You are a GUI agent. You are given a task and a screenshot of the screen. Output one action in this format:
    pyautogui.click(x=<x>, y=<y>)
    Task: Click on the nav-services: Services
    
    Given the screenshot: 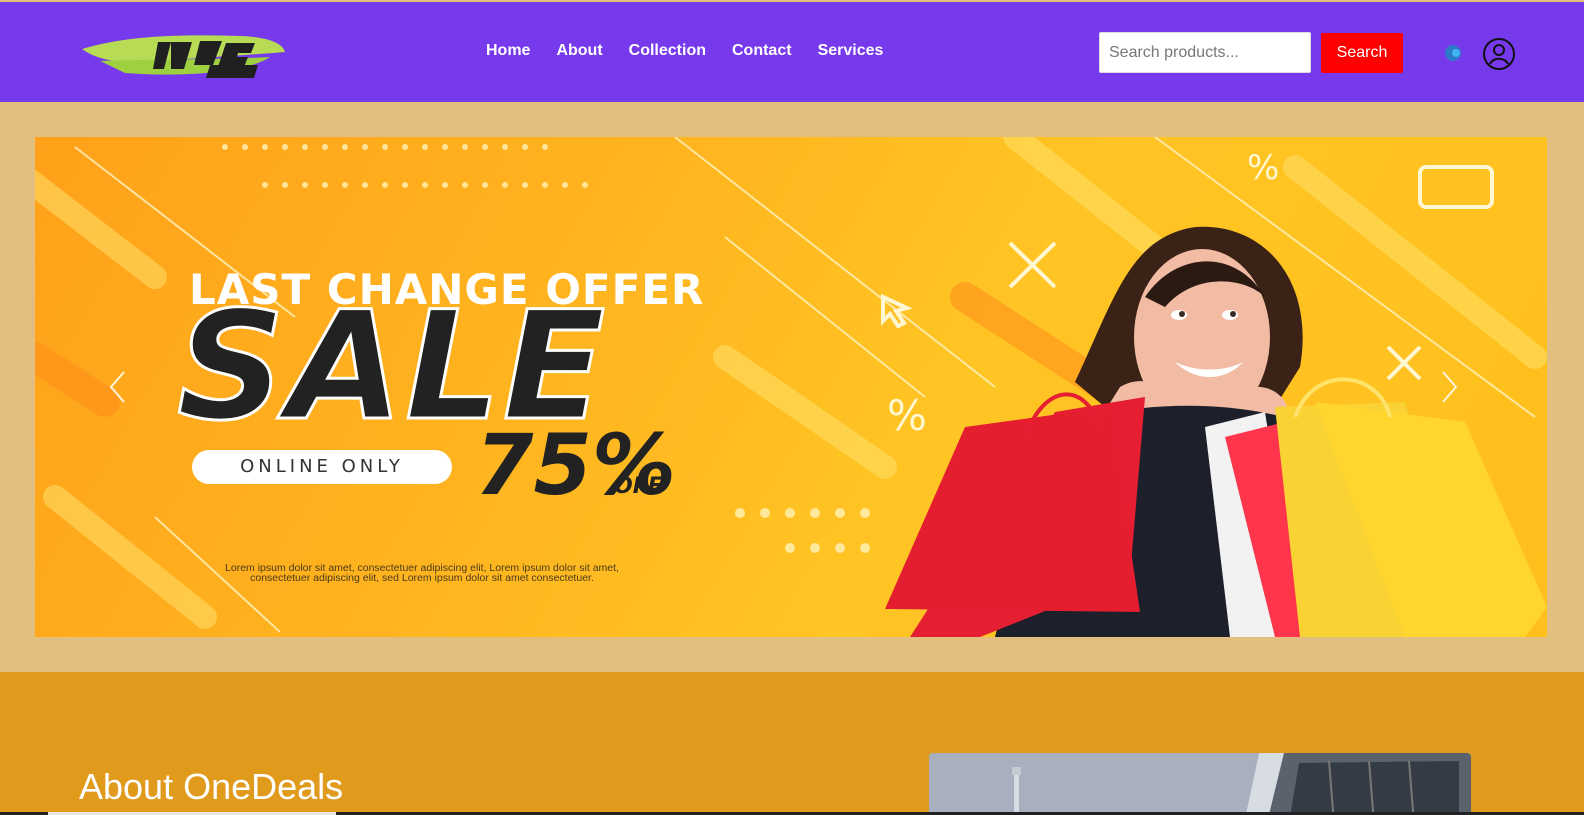 What is the action you would take?
    pyautogui.click(x=851, y=51)
    